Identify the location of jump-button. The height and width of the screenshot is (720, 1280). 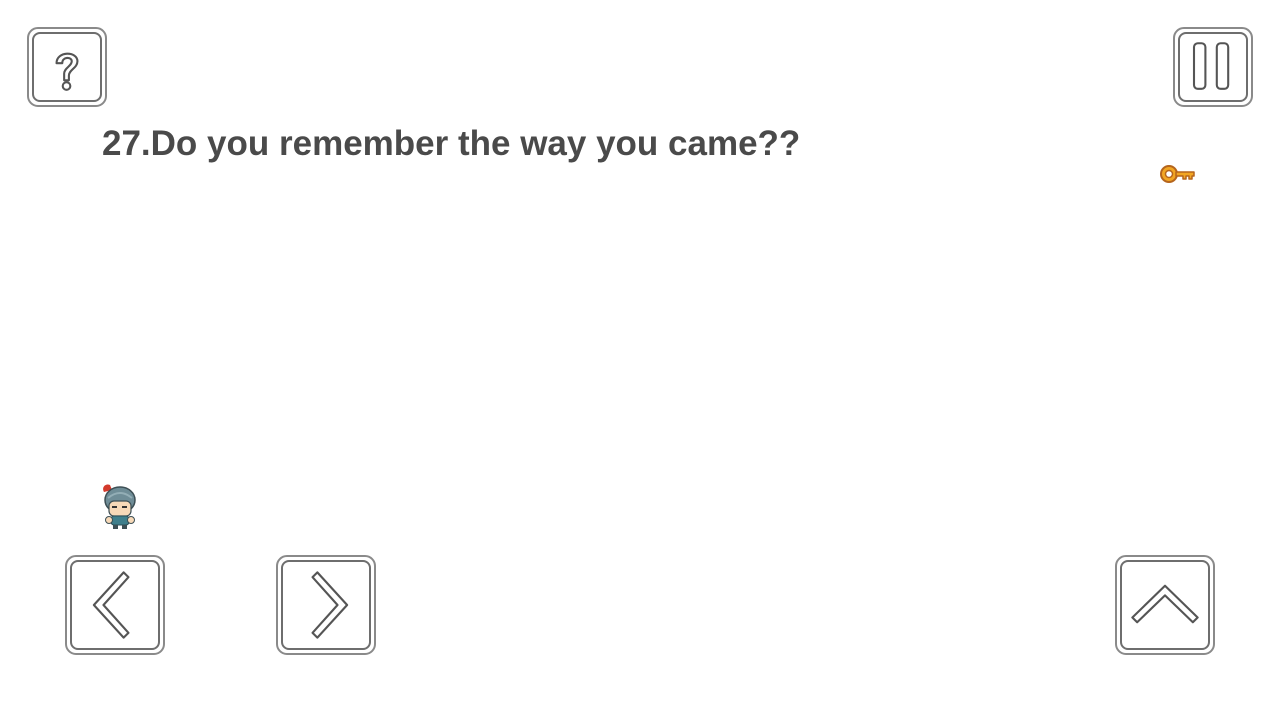
(1165, 605).